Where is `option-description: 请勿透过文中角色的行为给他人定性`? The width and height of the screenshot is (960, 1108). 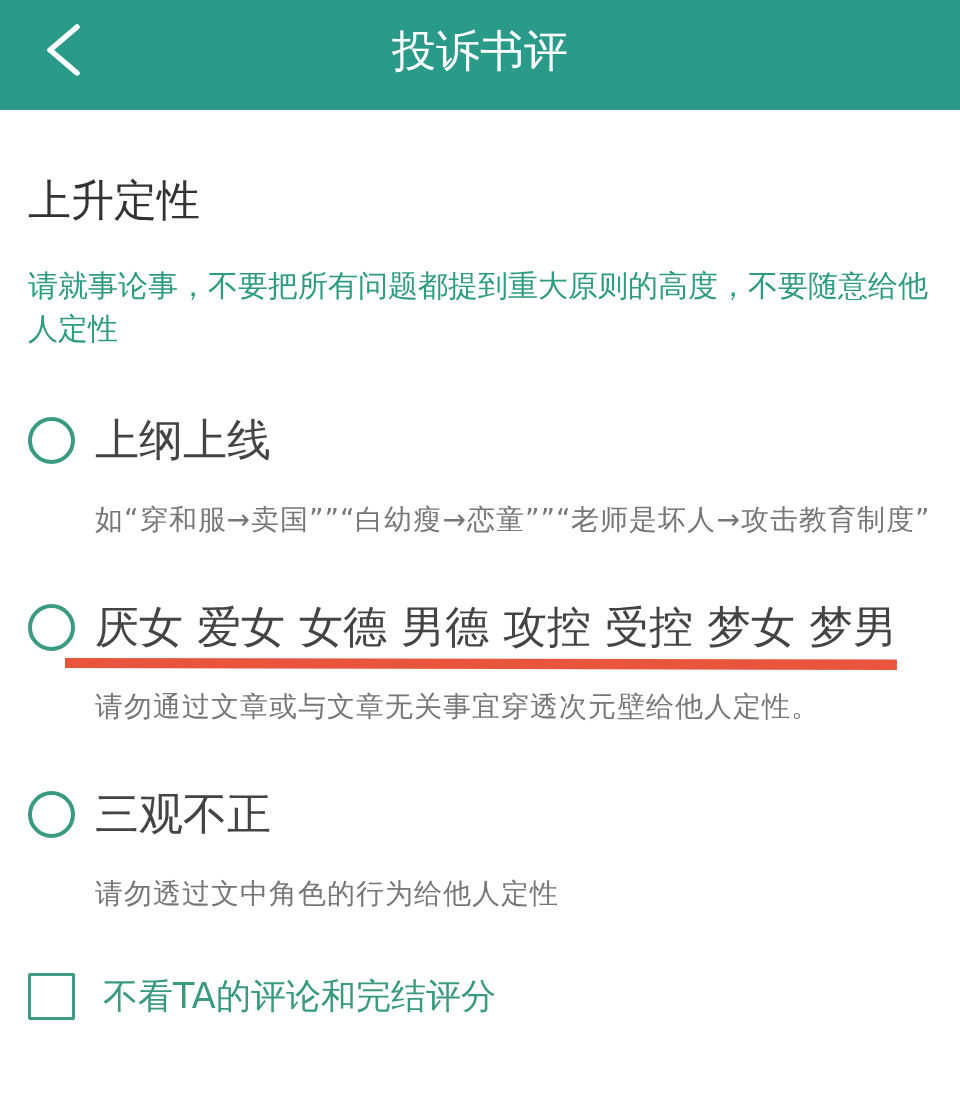
option-description: 请勿透过文中角色的行为给他人定性 is located at coordinates (327, 894).